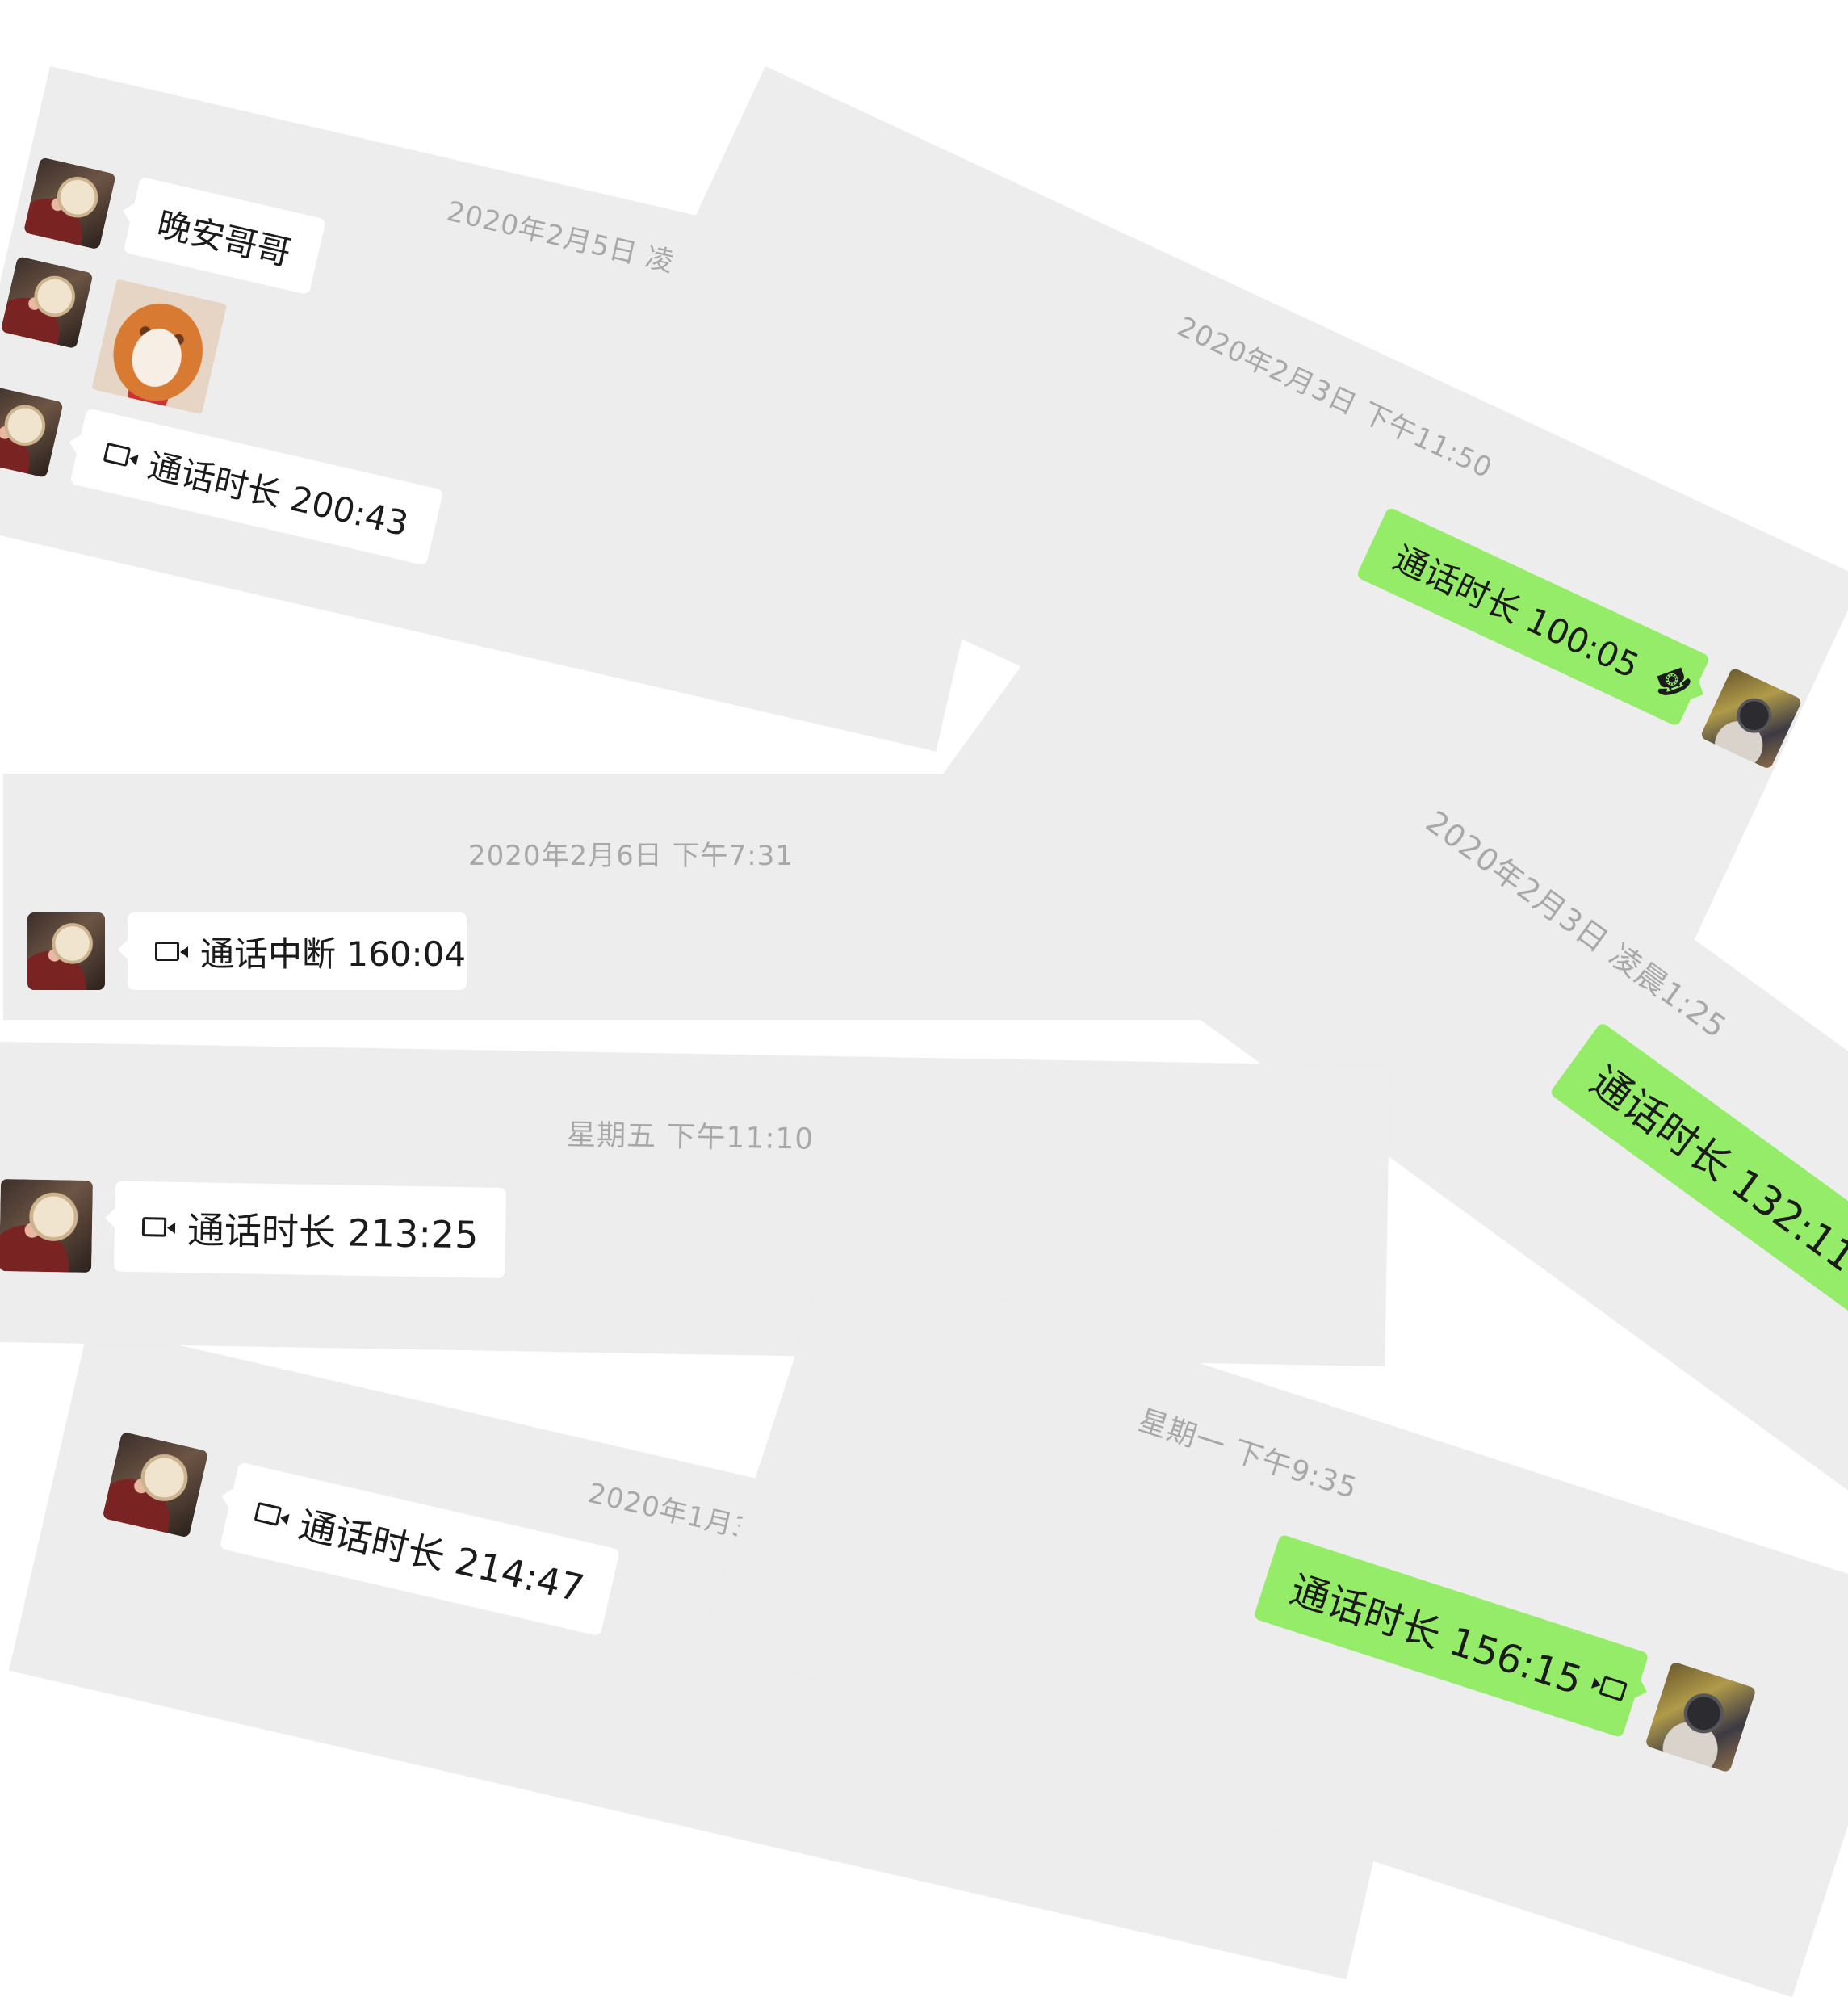 This screenshot has width=1848, height=1997. Describe the element at coordinates (695, 1204) in the screenshot. I see `chat-screenshot-friday: 星期五 下午11:10 通话时长 213:25` at that location.